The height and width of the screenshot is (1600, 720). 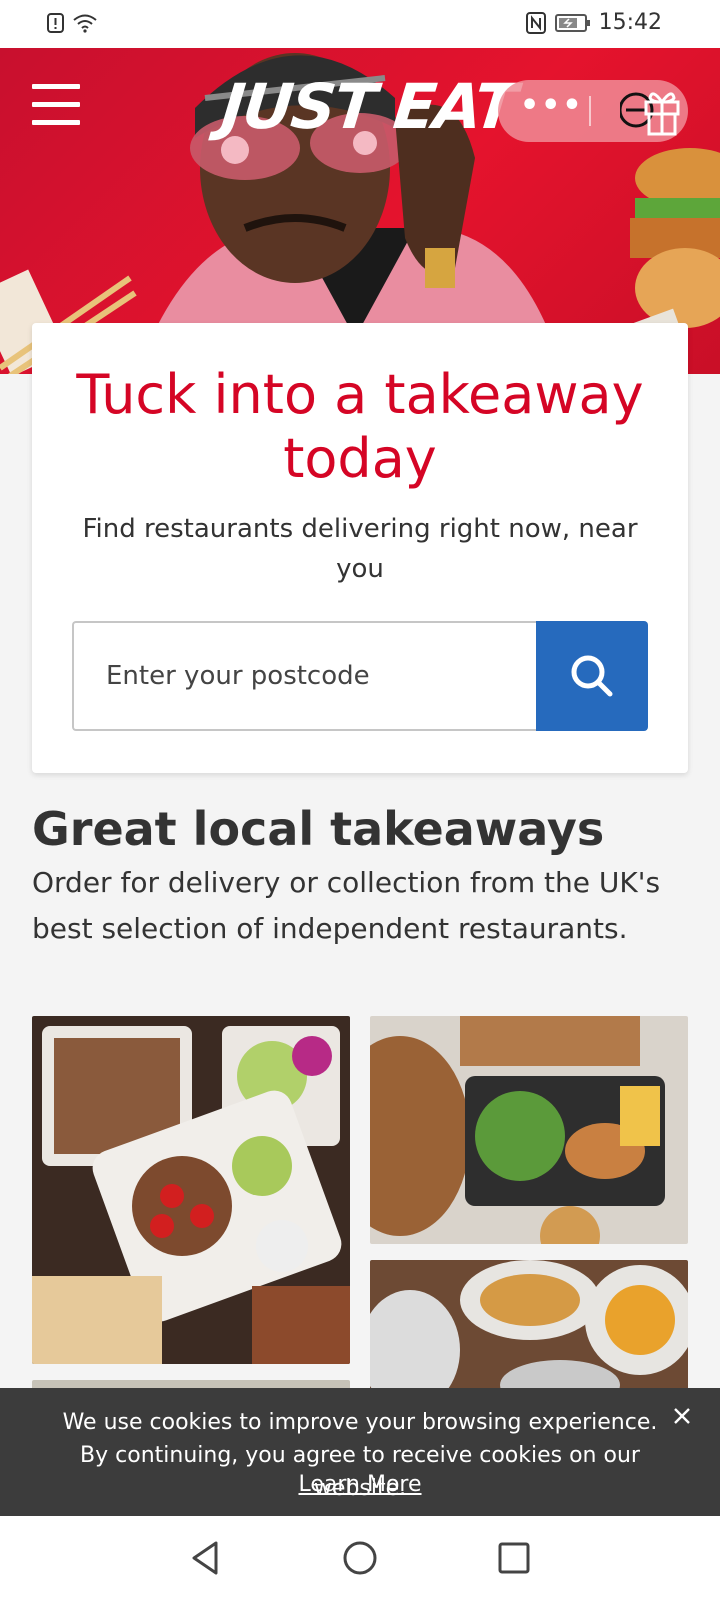 What do you see at coordinates (360, 24) in the screenshot?
I see `status-bar: 15:42` at bounding box center [360, 24].